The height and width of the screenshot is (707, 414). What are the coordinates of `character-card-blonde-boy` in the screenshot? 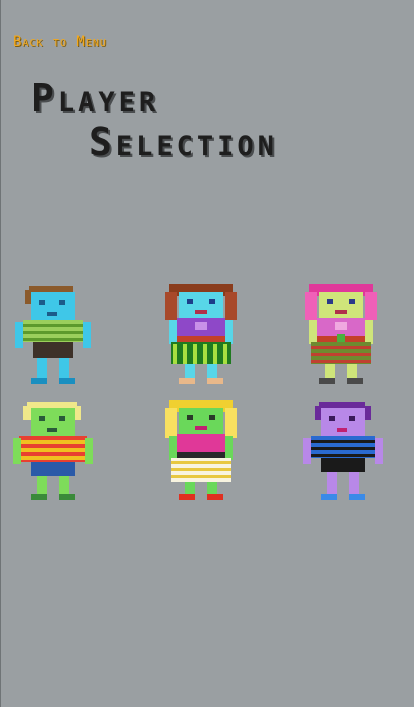 It's located at (53, 450).